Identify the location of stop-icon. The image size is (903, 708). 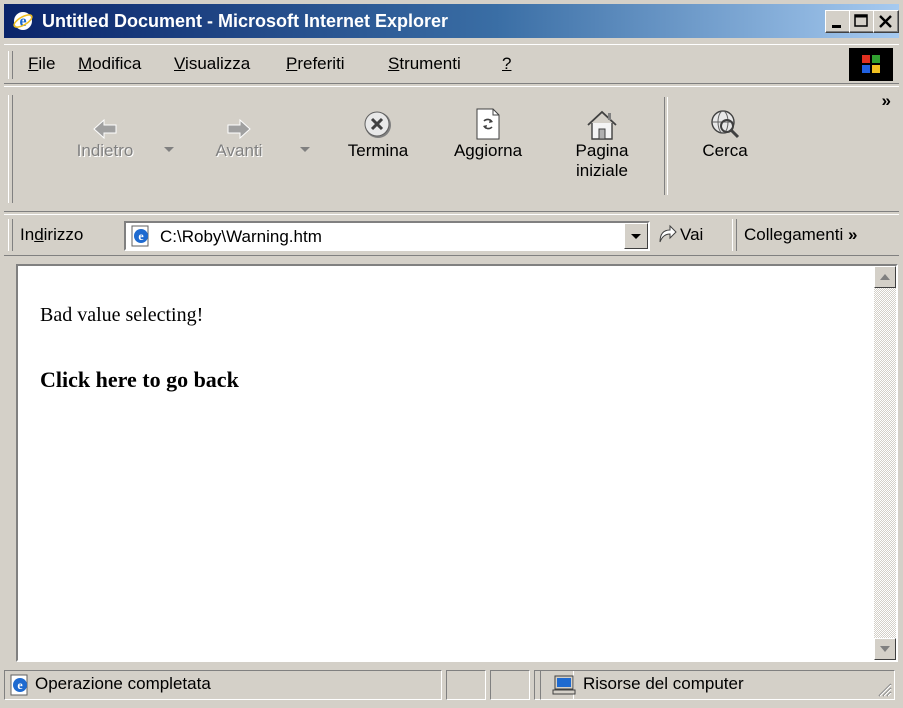
(377, 124).